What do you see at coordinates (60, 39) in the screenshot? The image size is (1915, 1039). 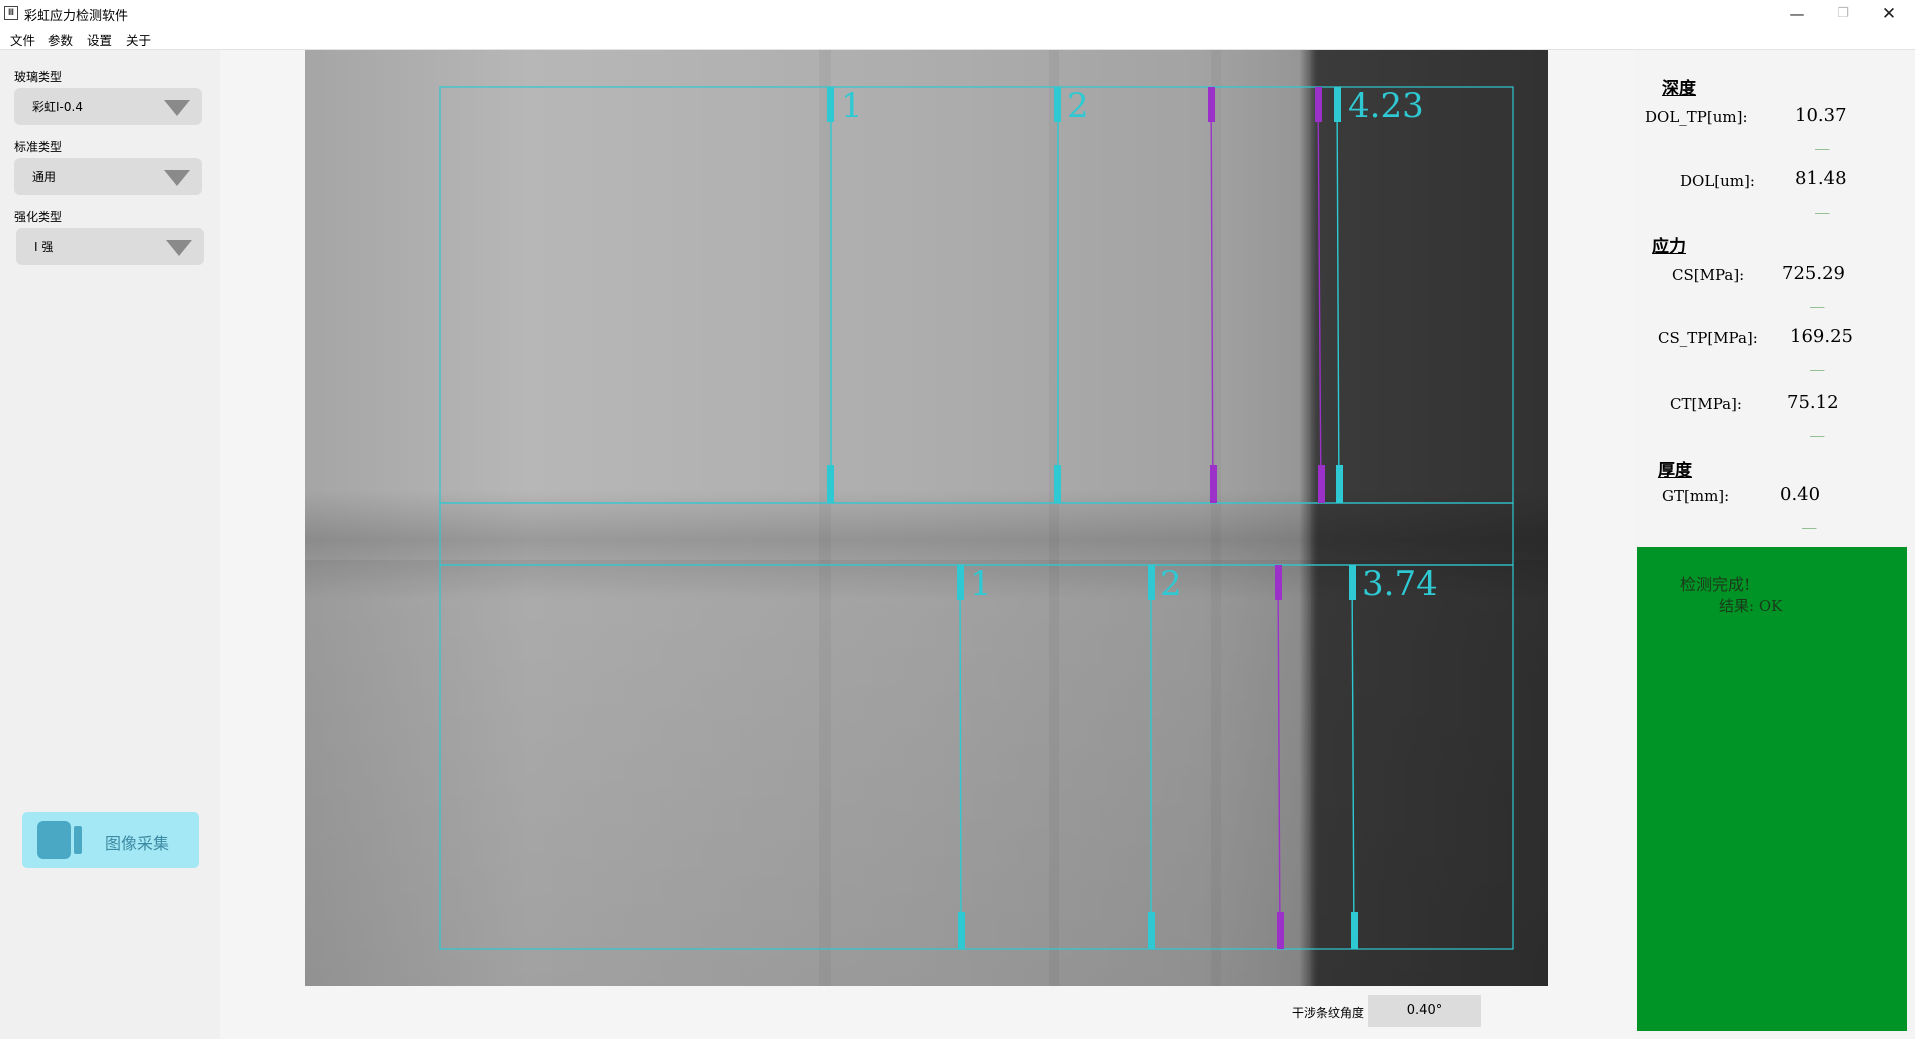 I see `menu-params: 参数` at bounding box center [60, 39].